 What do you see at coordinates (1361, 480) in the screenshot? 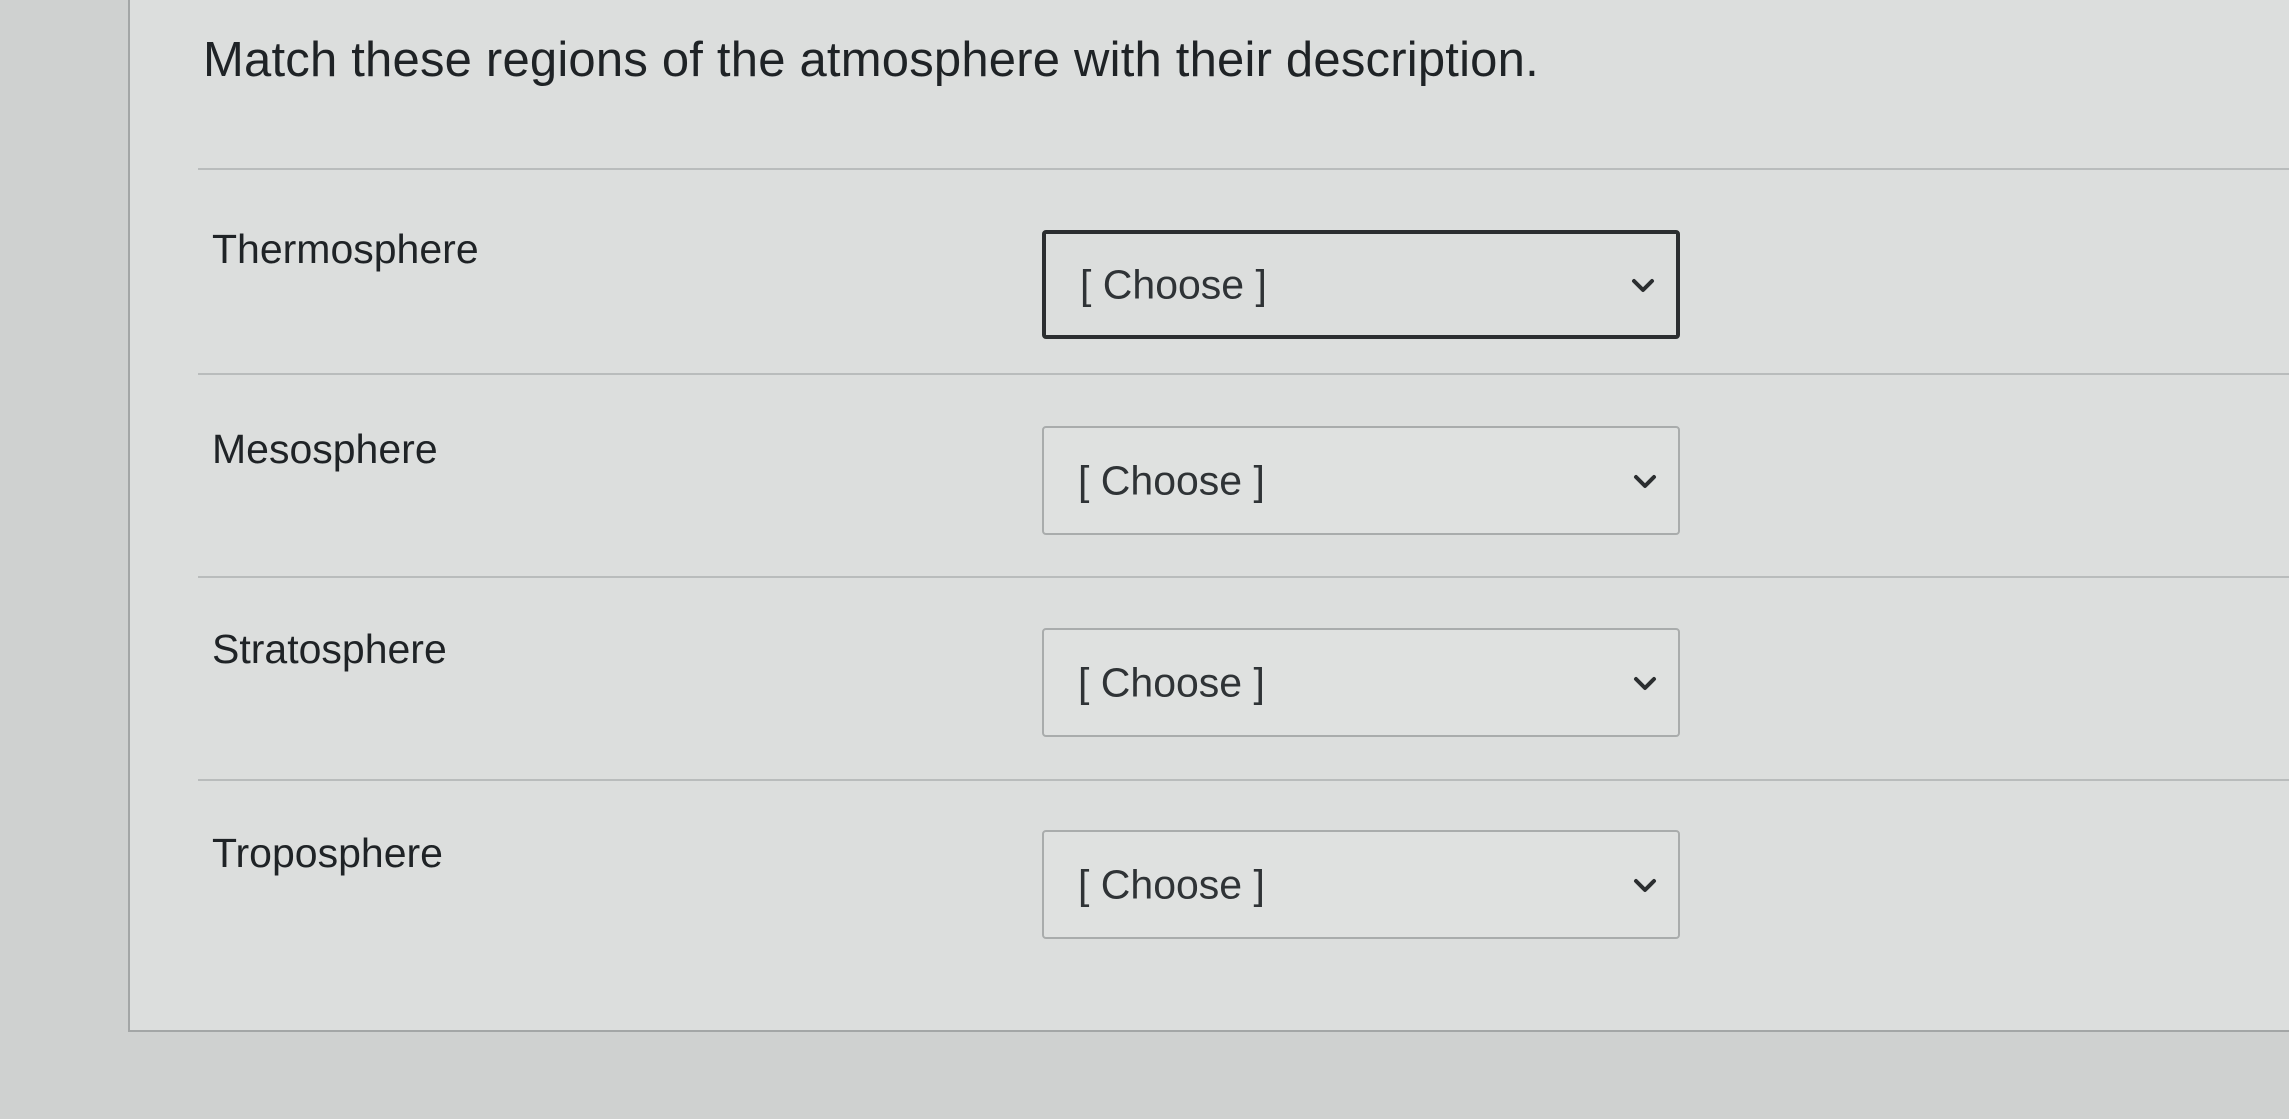
I see `description-select-mesosphere: [ Choose ]` at bounding box center [1361, 480].